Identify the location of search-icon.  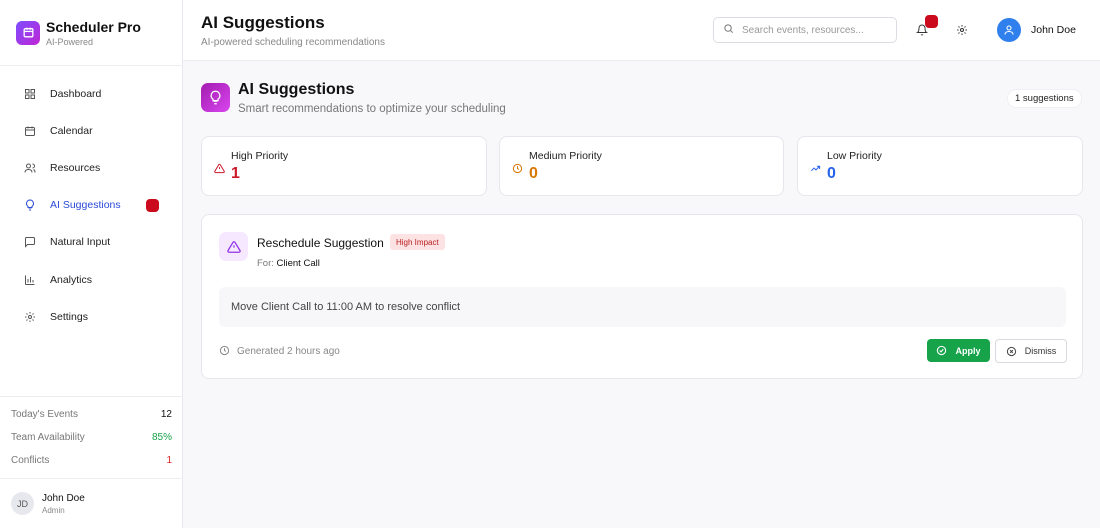
(728, 30).